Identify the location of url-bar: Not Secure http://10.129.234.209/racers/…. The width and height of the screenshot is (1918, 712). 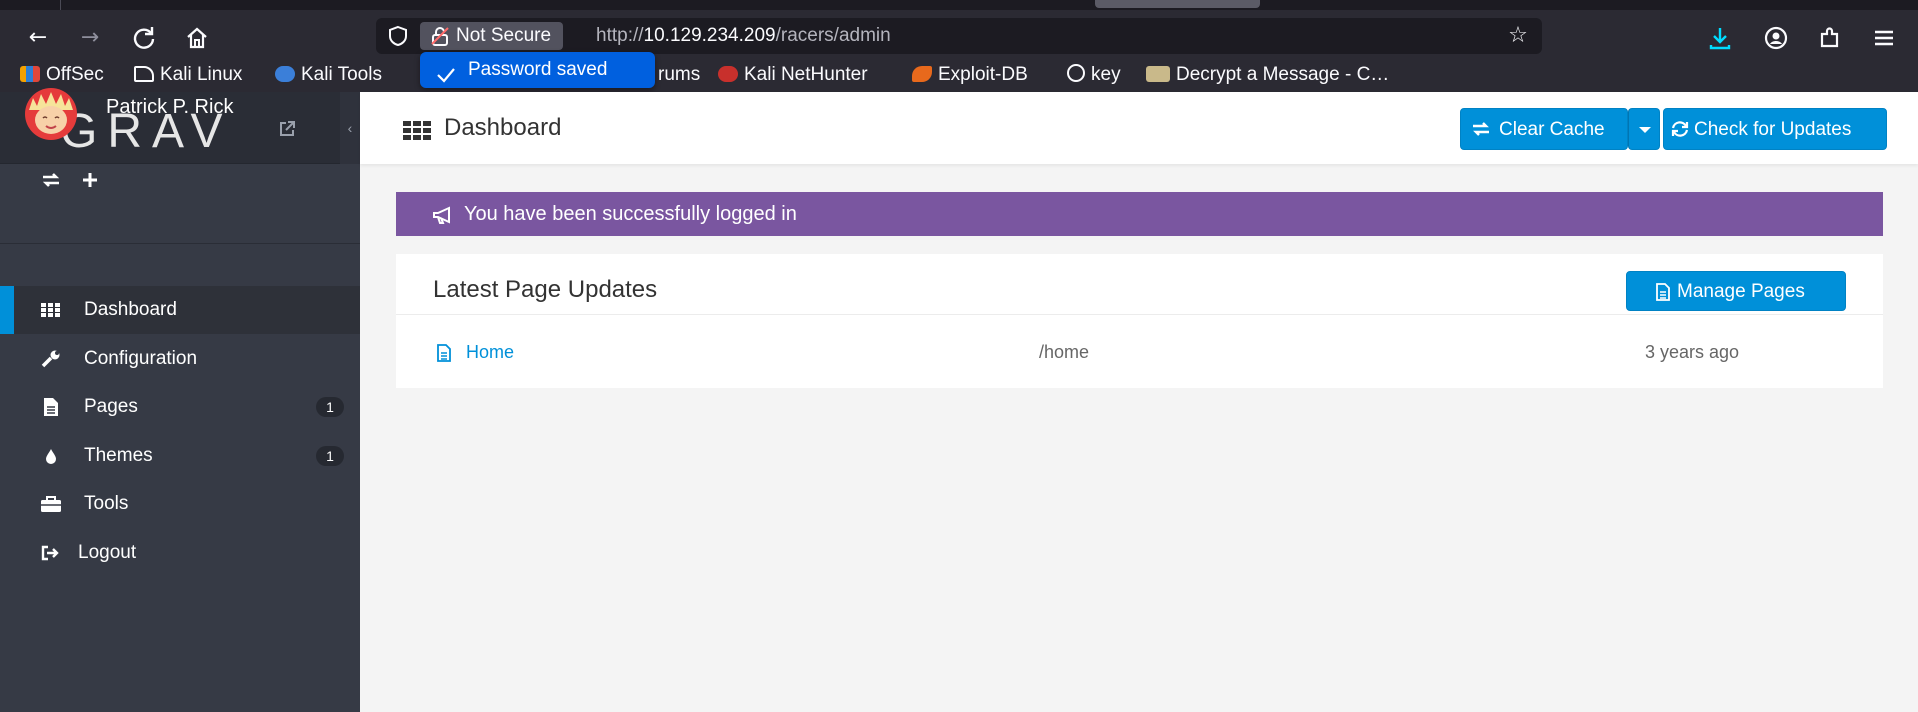
(959, 36).